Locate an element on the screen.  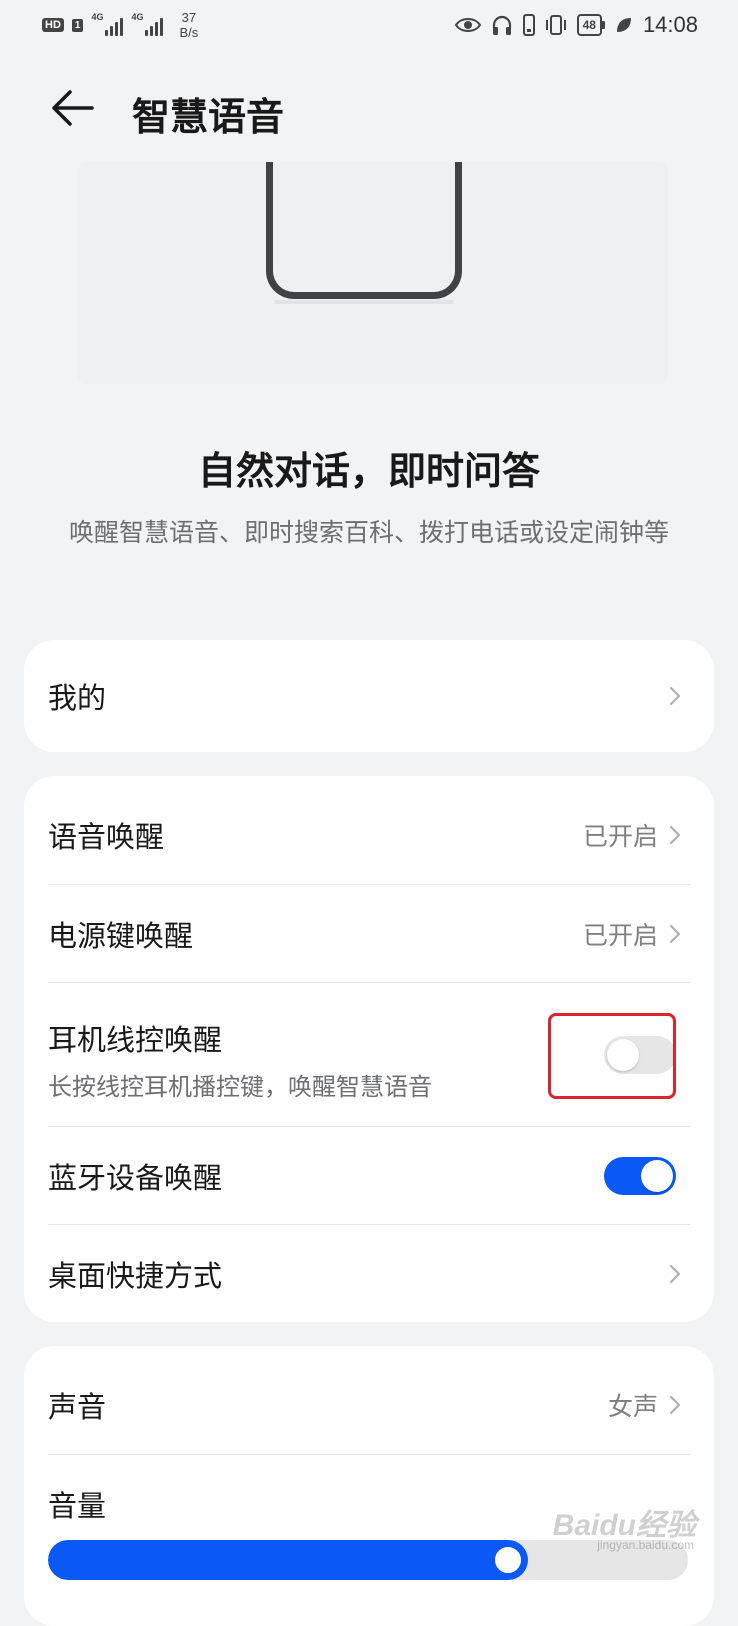
desktop-shortcut-label: 桌面快捷方式 is located at coordinates (135, 1275).